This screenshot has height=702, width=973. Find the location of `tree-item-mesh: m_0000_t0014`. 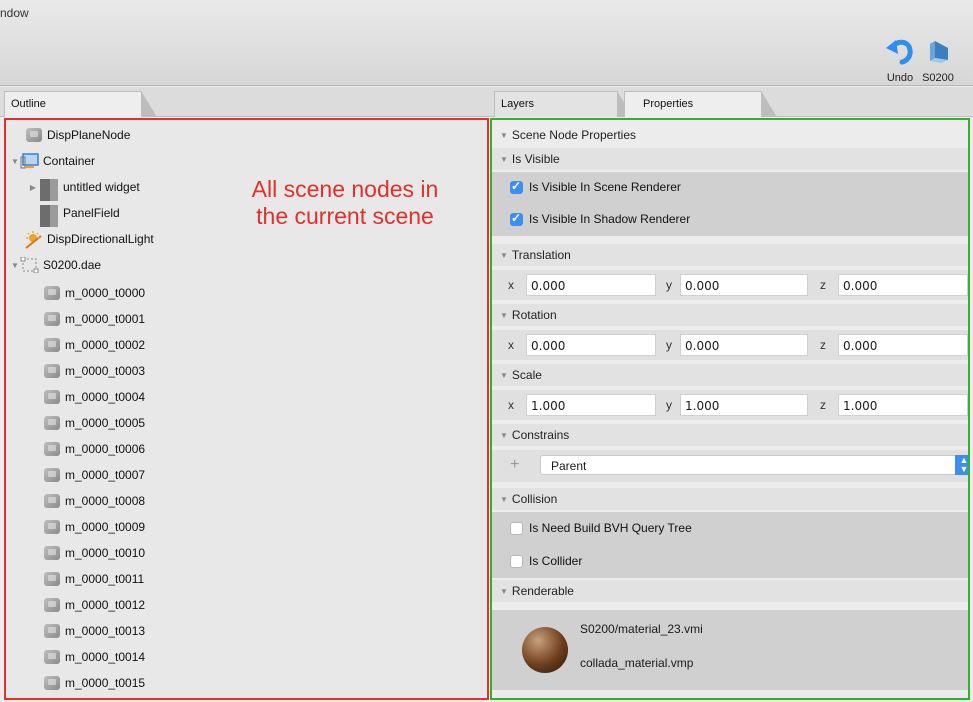

tree-item-mesh: m_0000_t0014 is located at coordinates (93, 657).